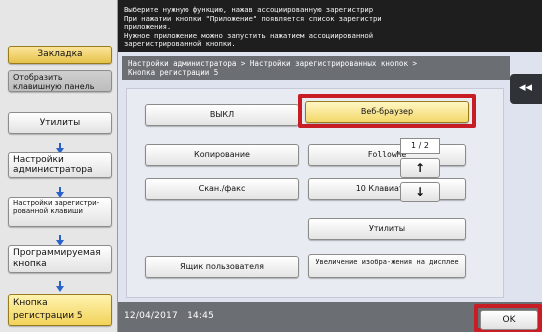 Image resolution: width=542 pixels, height=332 pixels. I want to click on breadcrumb-line: Кнопка регистрации 5, so click(173, 72).